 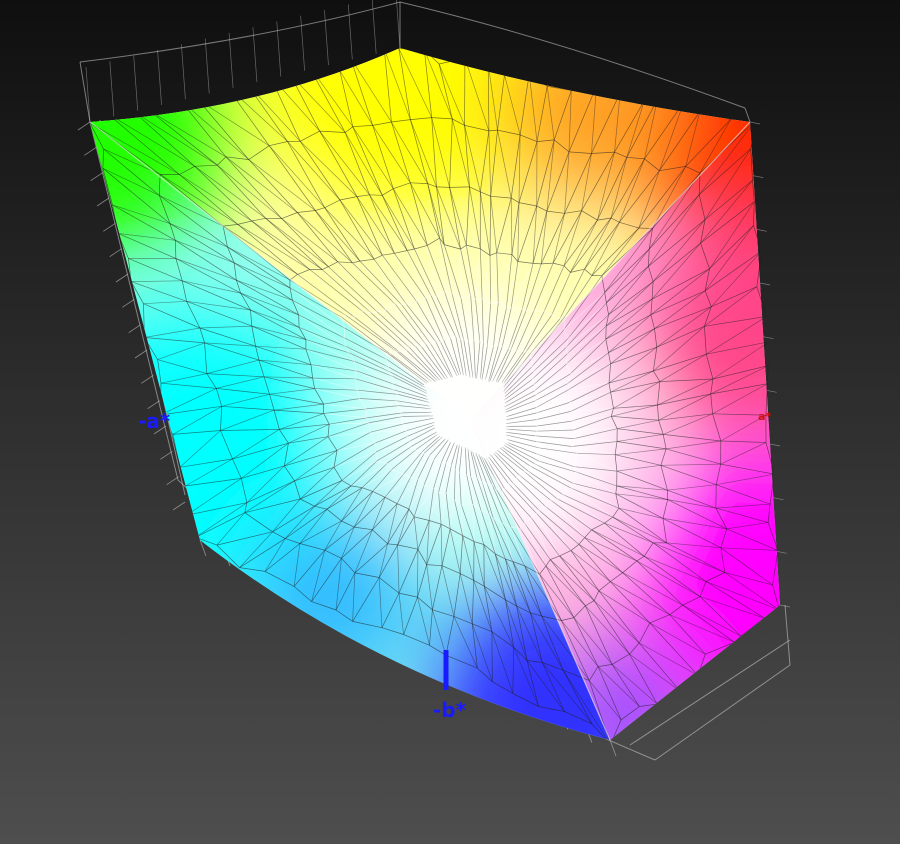 What do you see at coordinates (590, 124) in the screenshot?
I see `blob-orange` at bounding box center [590, 124].